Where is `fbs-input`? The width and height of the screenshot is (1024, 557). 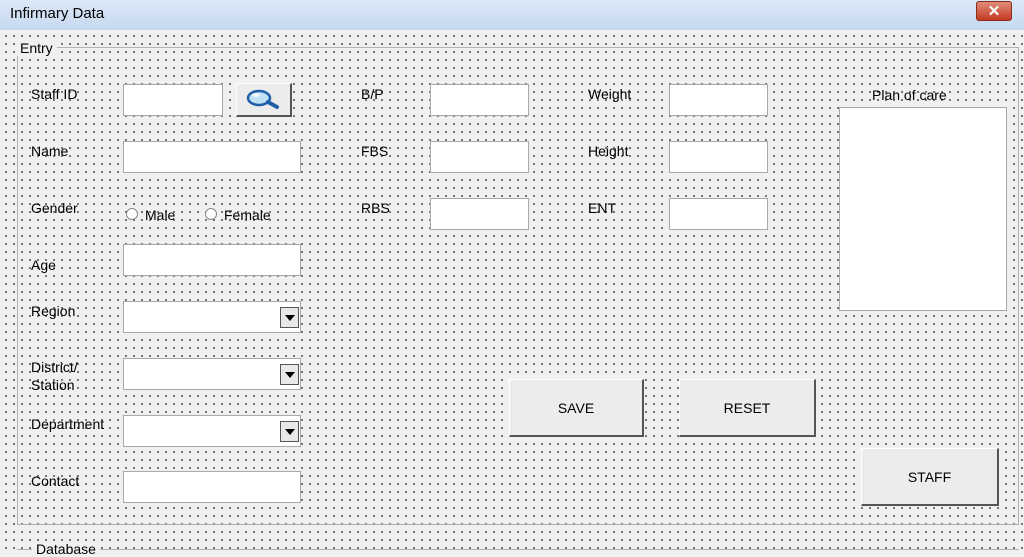 fbs-input is located at coordinates (479, 157).